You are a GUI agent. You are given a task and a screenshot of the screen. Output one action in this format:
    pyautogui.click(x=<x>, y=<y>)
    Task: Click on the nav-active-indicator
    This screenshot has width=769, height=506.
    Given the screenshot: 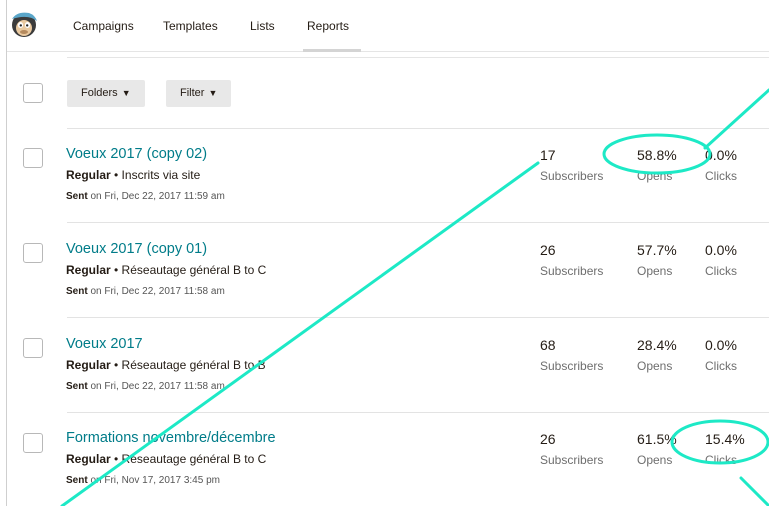 What is the action you would take?
    pyautogui.click(x=332, y=50)
    